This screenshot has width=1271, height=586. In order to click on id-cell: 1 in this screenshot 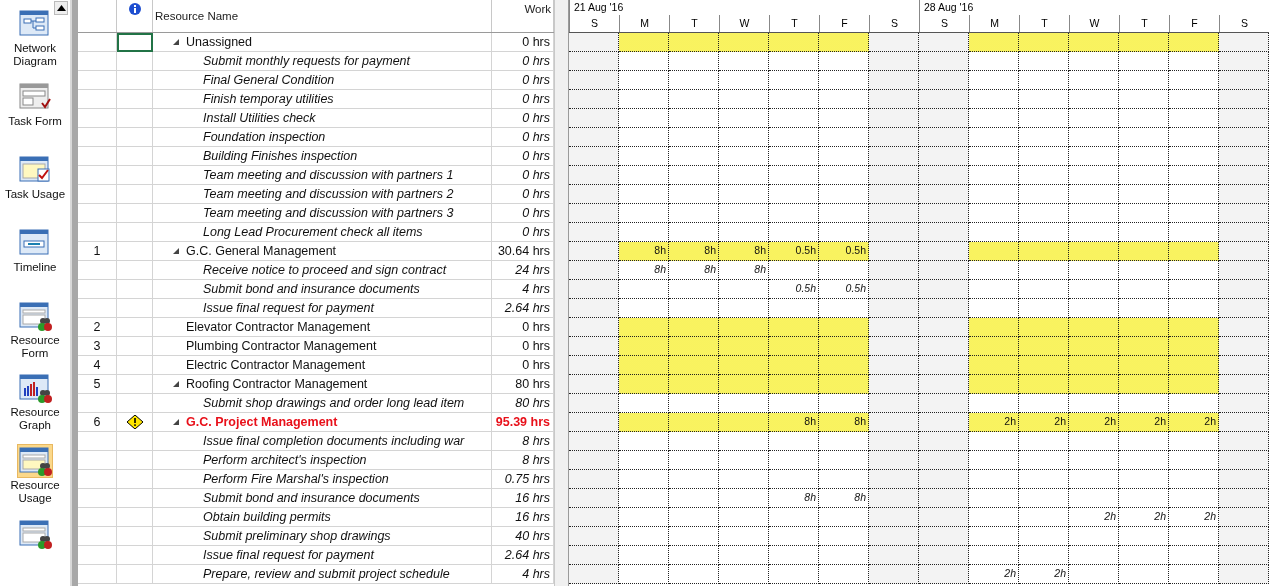, I will do `click(97, 251)`.